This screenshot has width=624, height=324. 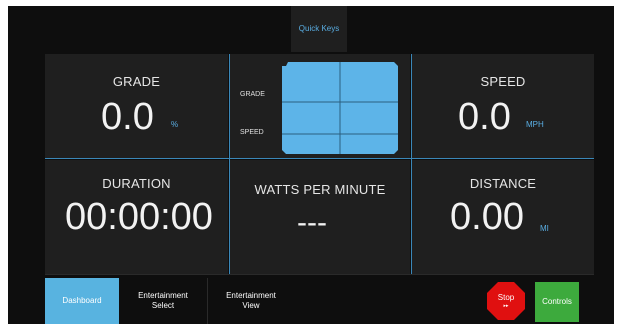 What do you see at coordinates (506, 306) in the screenshot?
I see `stop-sub-label: ▸▸` at bounding box center [506, 306].